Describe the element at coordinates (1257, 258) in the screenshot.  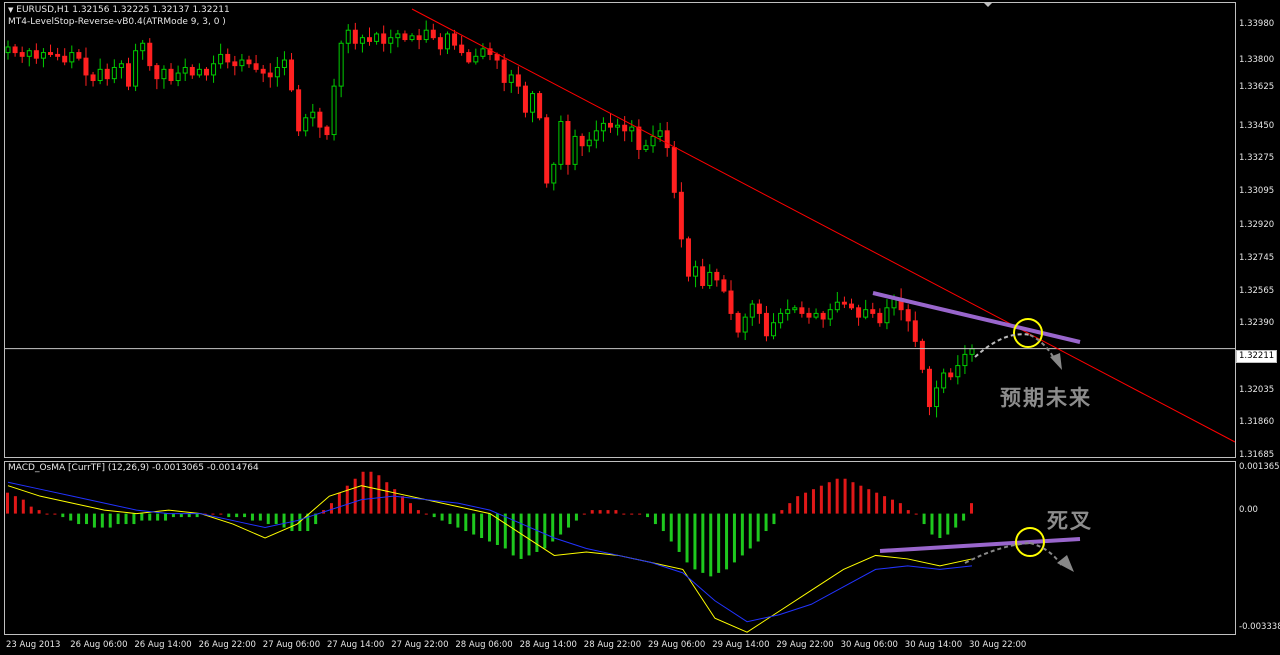
I see `price-tick: 1.32745` at that location.